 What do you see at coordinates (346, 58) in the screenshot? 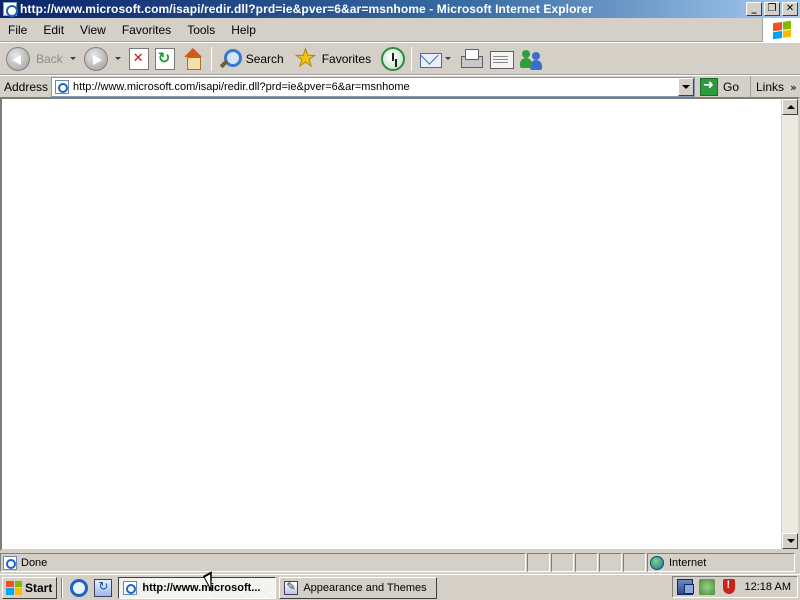
I see `favorites-label: Favorites` at bounding box center [346, 58].